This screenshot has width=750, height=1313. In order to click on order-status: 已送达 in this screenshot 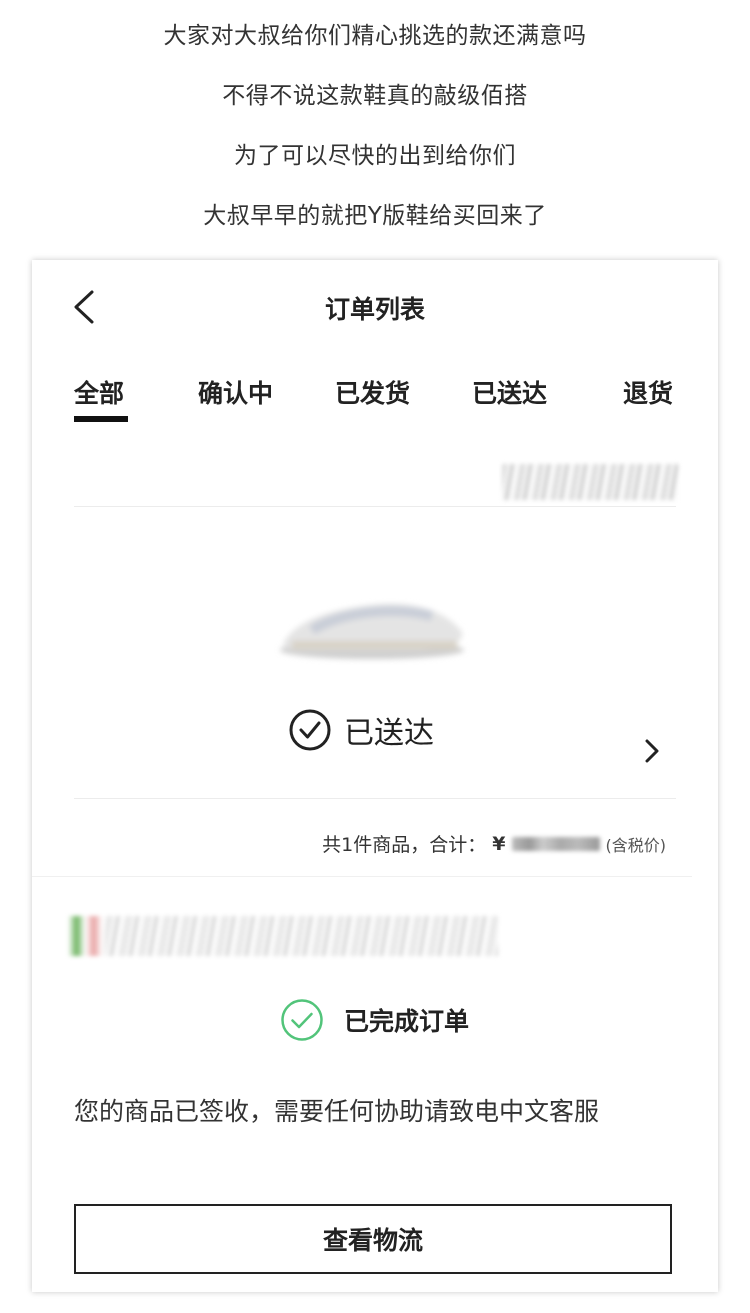, I will do `click(361, 730)`.